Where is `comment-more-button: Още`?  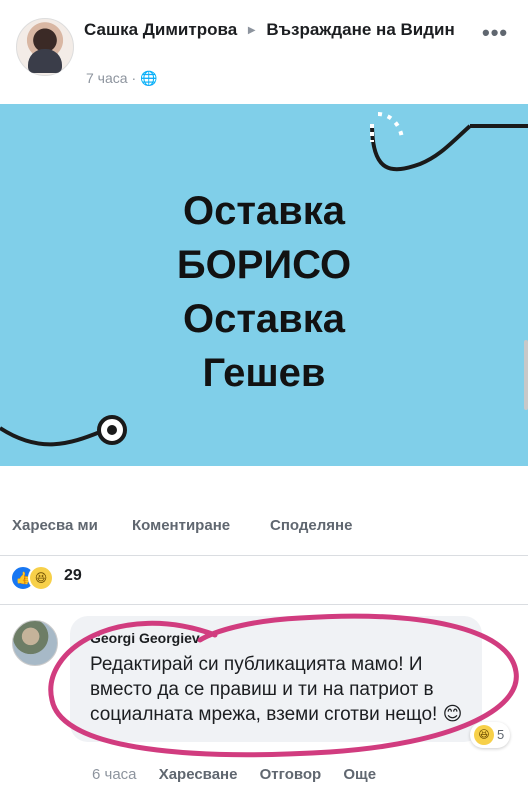
comment-more-button: Още is located at coordinates (359, 774).